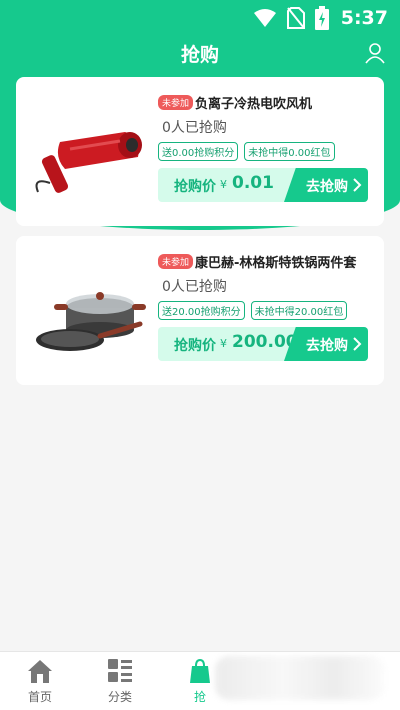  Describe the element at coordinates (88, 162) in the screenshot. I see `hair-dryer-image` at that location.